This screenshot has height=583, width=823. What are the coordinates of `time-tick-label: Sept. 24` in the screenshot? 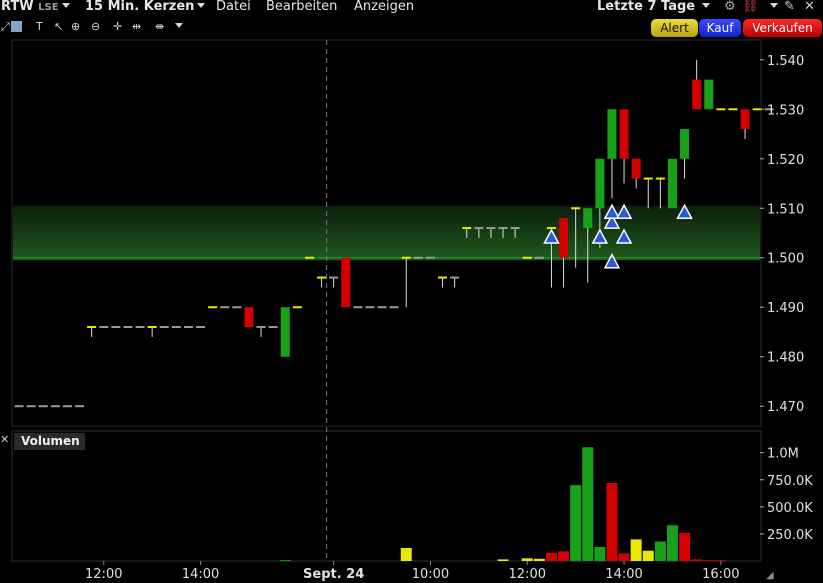 It's located at (333, 574).